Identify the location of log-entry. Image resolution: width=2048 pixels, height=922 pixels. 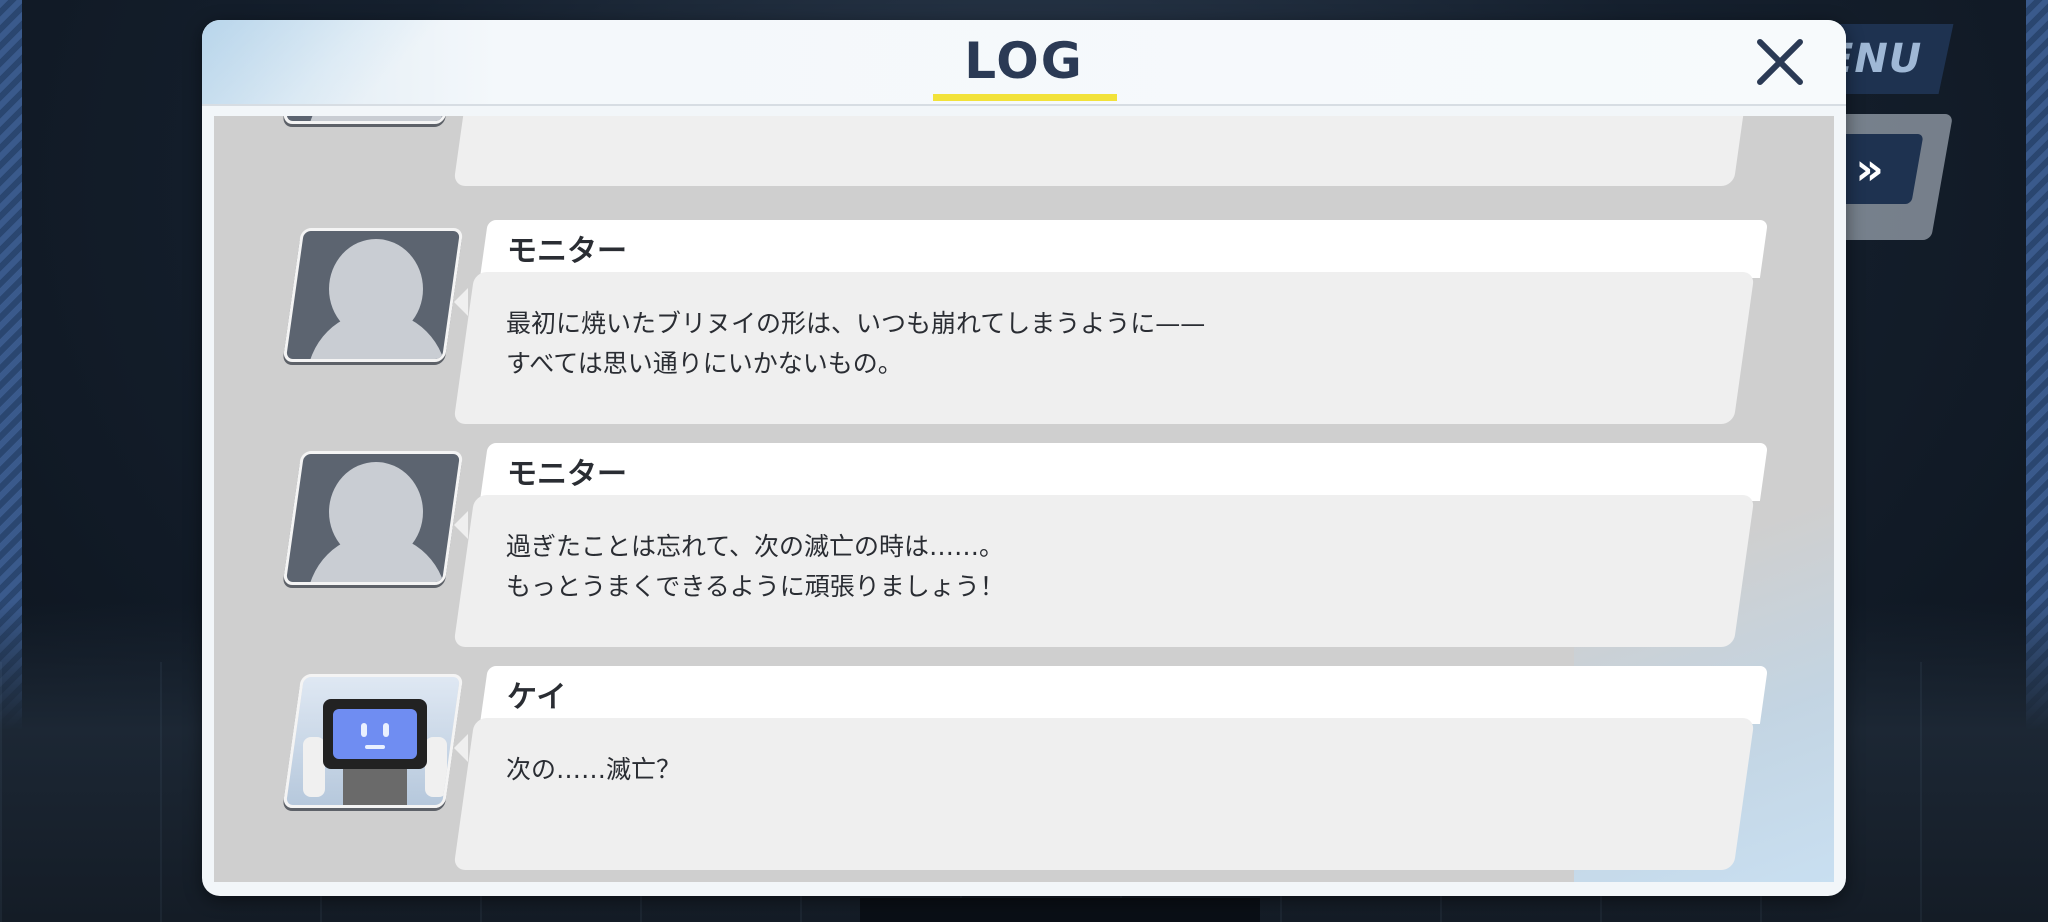
(1024, 157).